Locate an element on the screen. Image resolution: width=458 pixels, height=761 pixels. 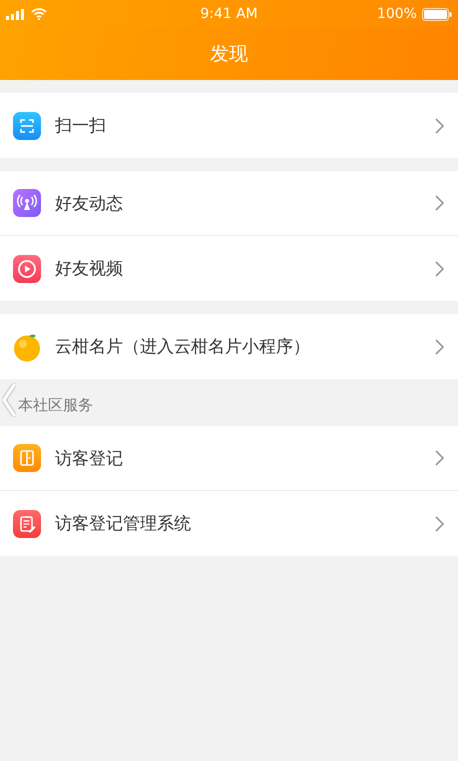
status-time: 9:41 AM is located at coordinates (229, 14).